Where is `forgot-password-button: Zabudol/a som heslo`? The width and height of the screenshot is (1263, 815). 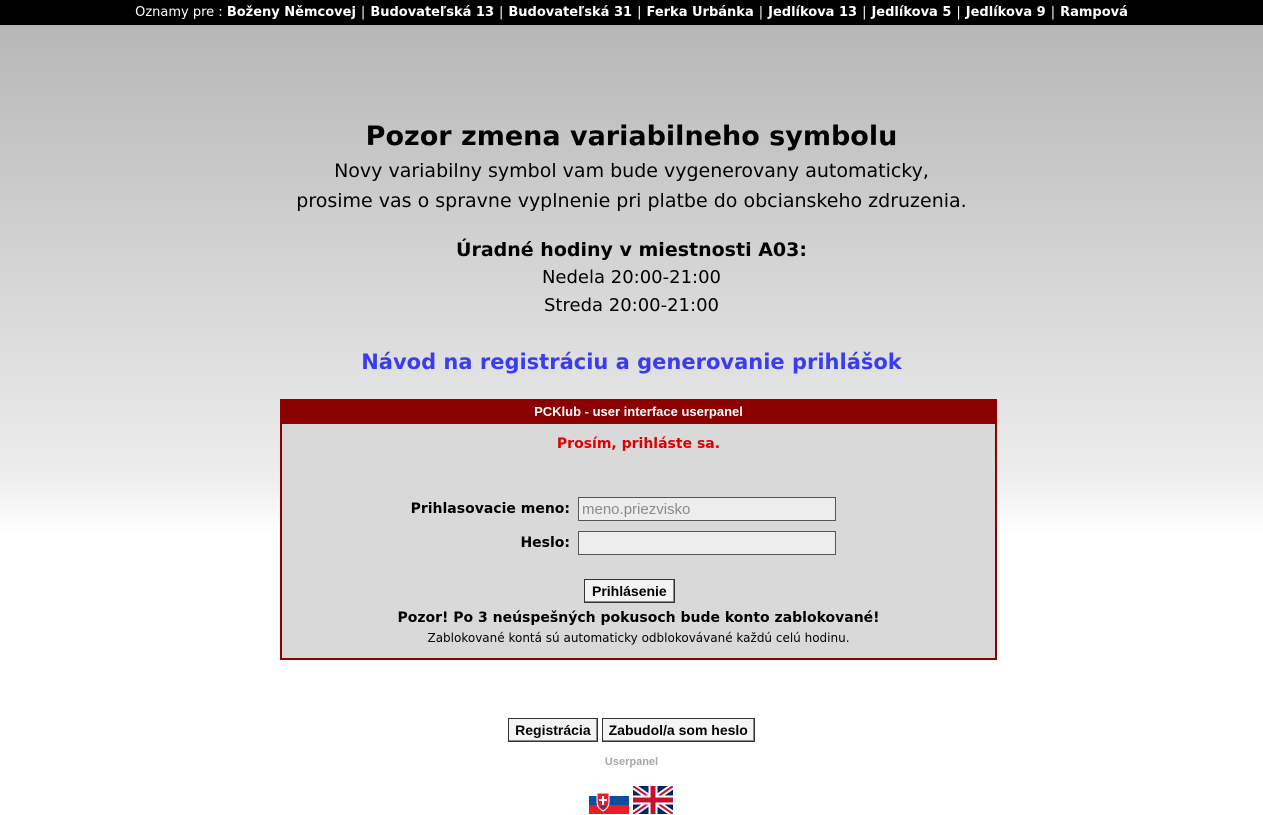
forgot-password-button: Zabudol/a som heslo is located at coordinates (678, 730).